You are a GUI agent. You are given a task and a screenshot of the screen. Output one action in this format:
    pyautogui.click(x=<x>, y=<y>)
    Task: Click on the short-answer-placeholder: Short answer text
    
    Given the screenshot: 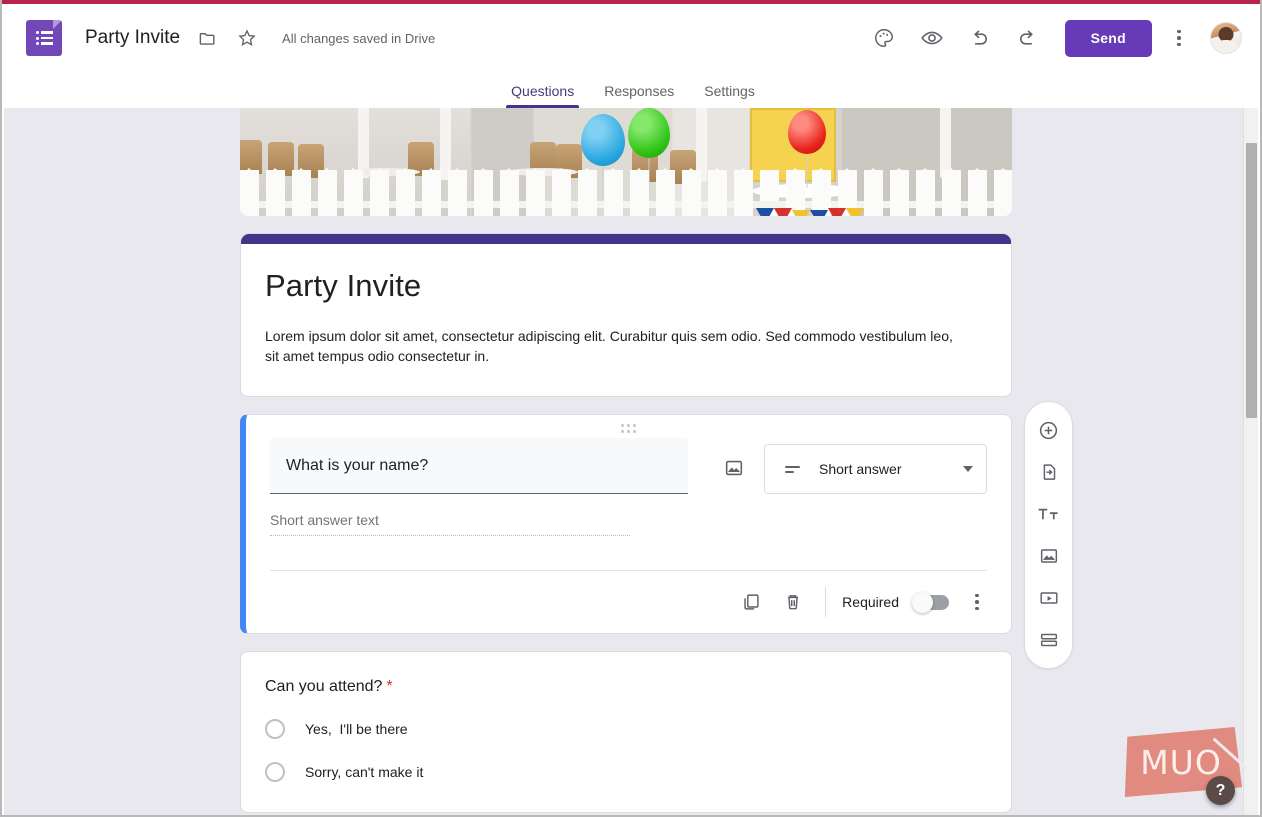 What is the action you would take?
    pyautogui.click(x=450, y=524)
    